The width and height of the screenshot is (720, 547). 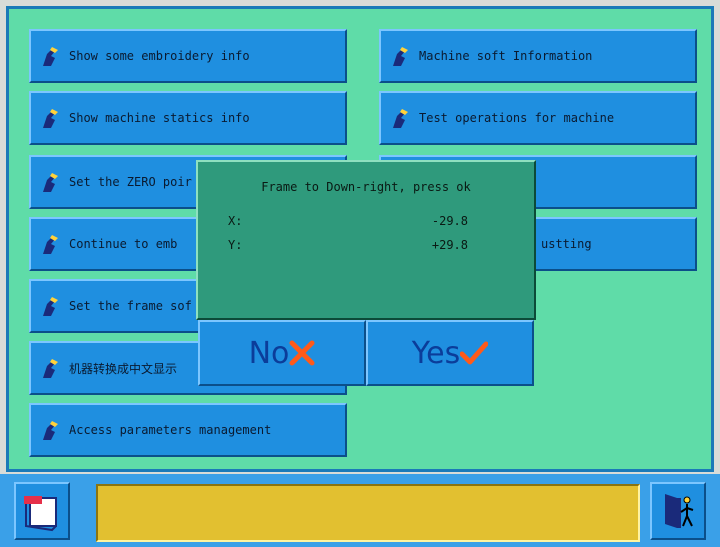 I want to click on check-icon, so click(x=474, y=353).